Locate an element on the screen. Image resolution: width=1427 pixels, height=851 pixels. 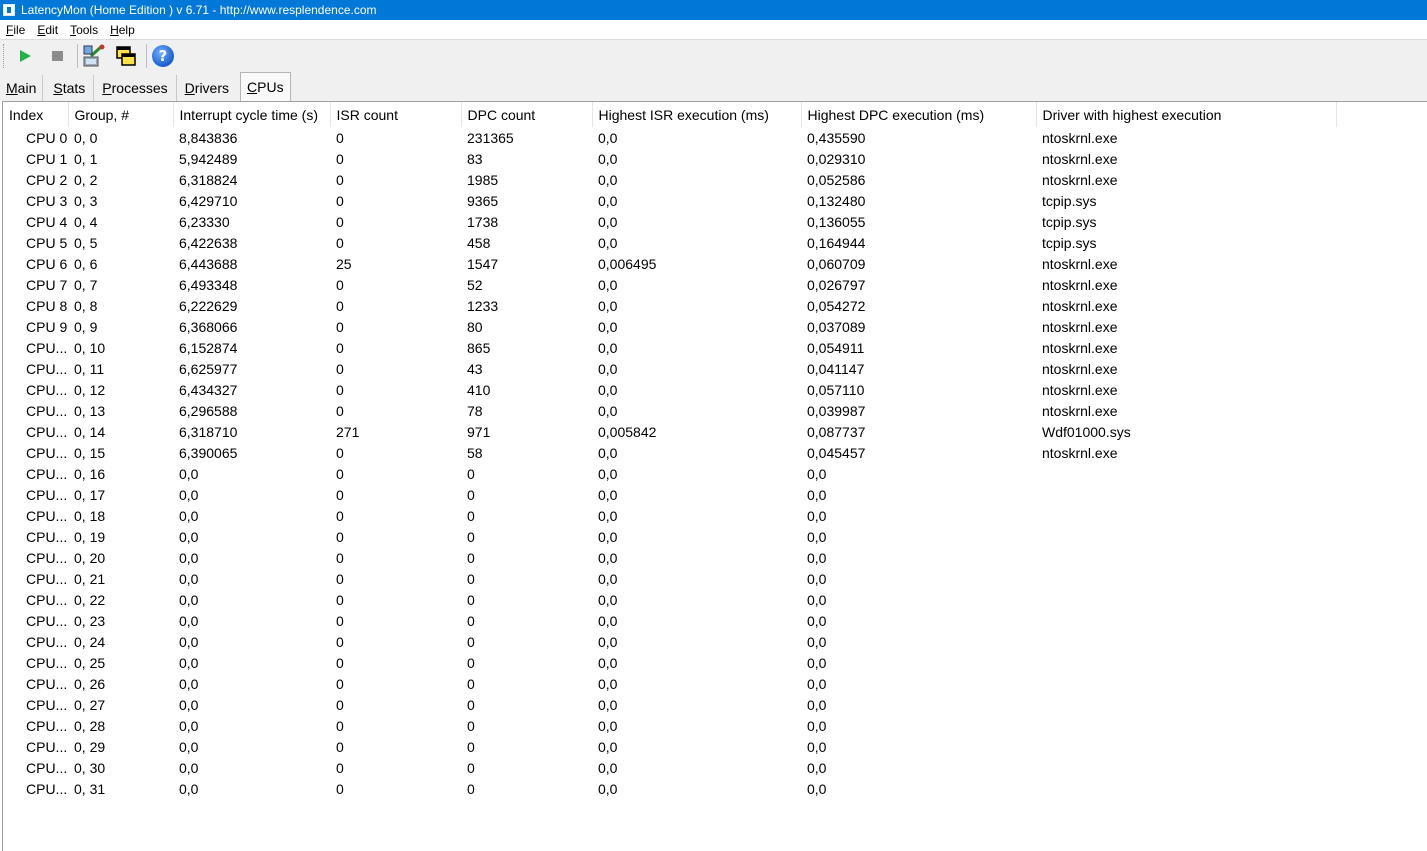
start-monitor-button is located at coordinates (25, 56).